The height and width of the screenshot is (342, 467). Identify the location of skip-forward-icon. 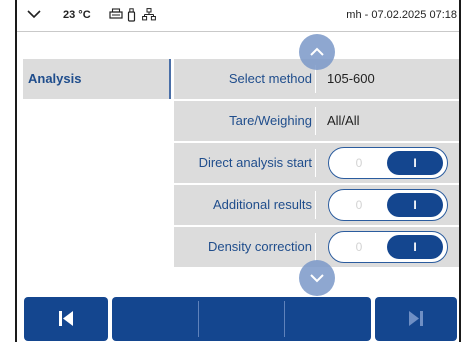
(416, 318).